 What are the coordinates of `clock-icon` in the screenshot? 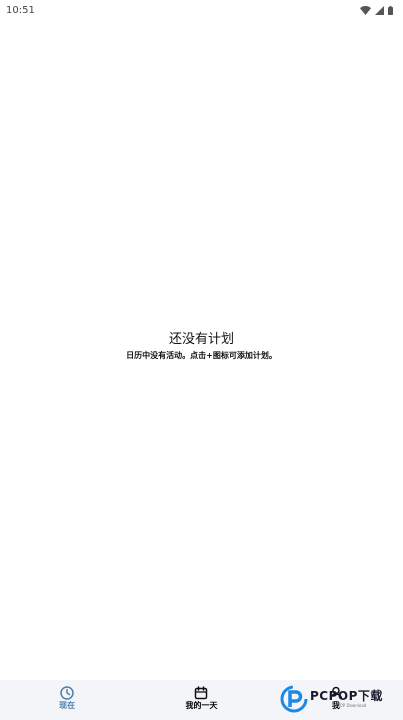 It's located at (67, 693).